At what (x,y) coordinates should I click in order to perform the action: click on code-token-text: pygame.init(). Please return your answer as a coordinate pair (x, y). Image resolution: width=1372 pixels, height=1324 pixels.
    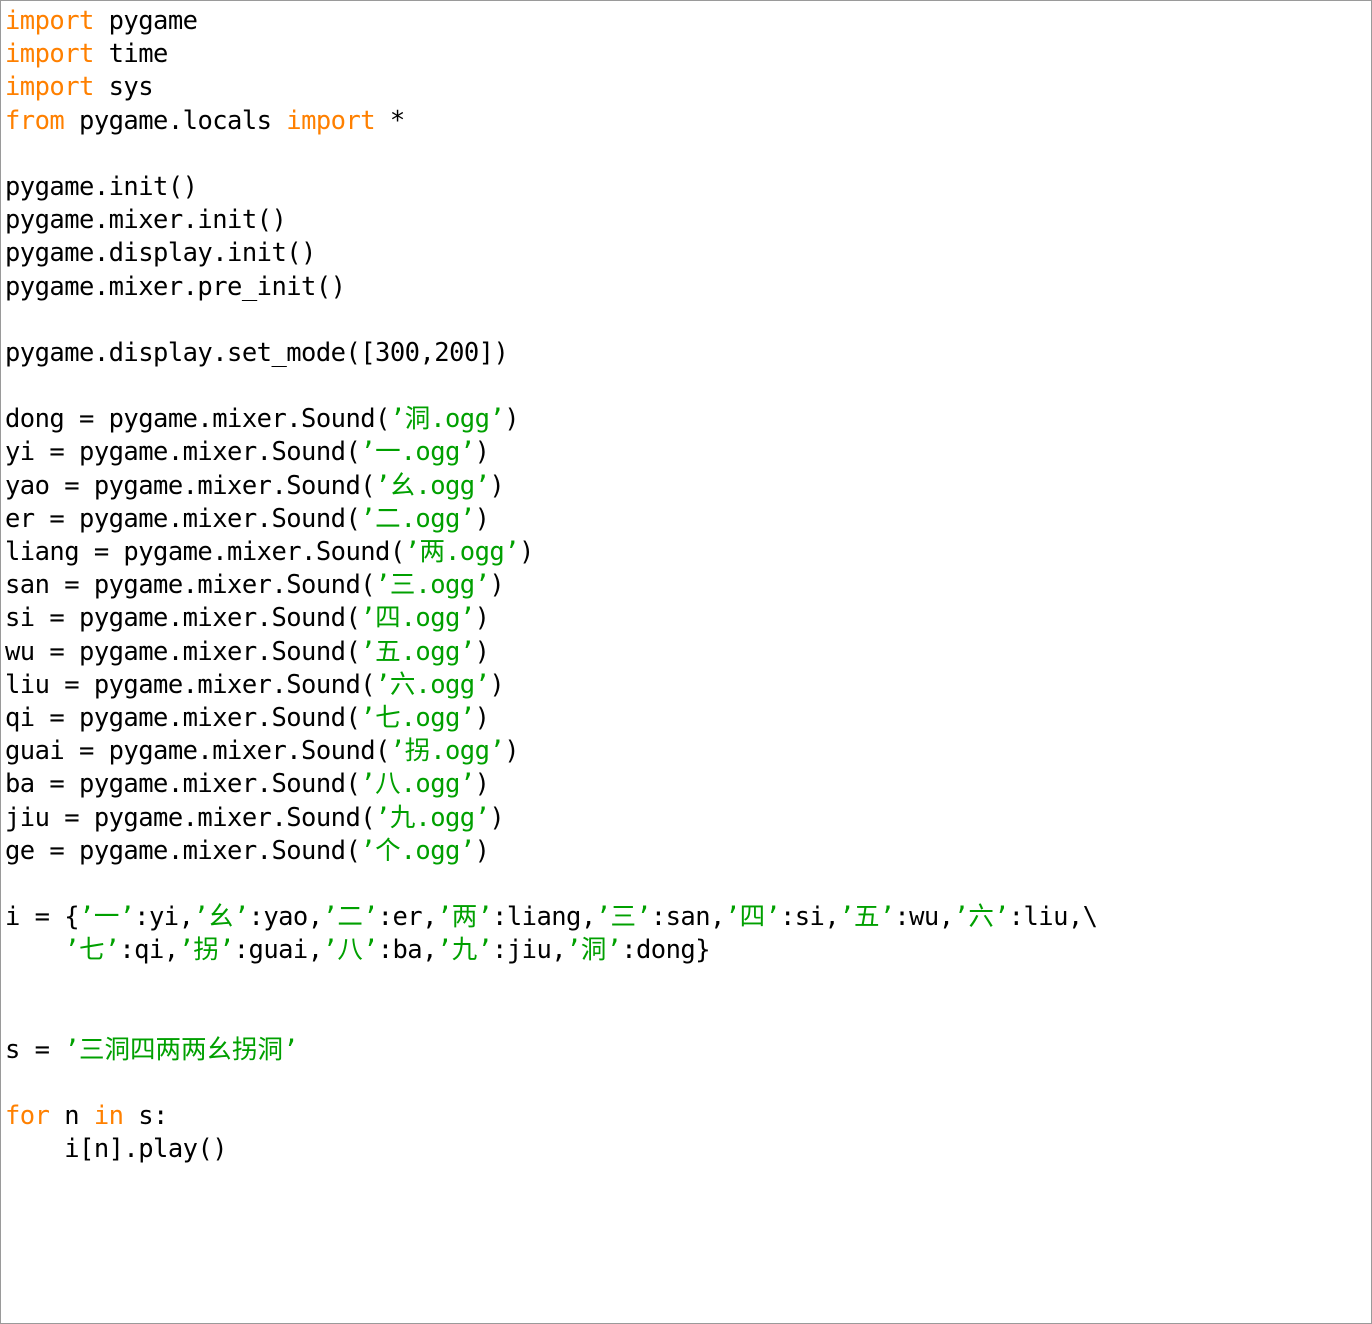
    Looking at the image, I should click on (101, 186).